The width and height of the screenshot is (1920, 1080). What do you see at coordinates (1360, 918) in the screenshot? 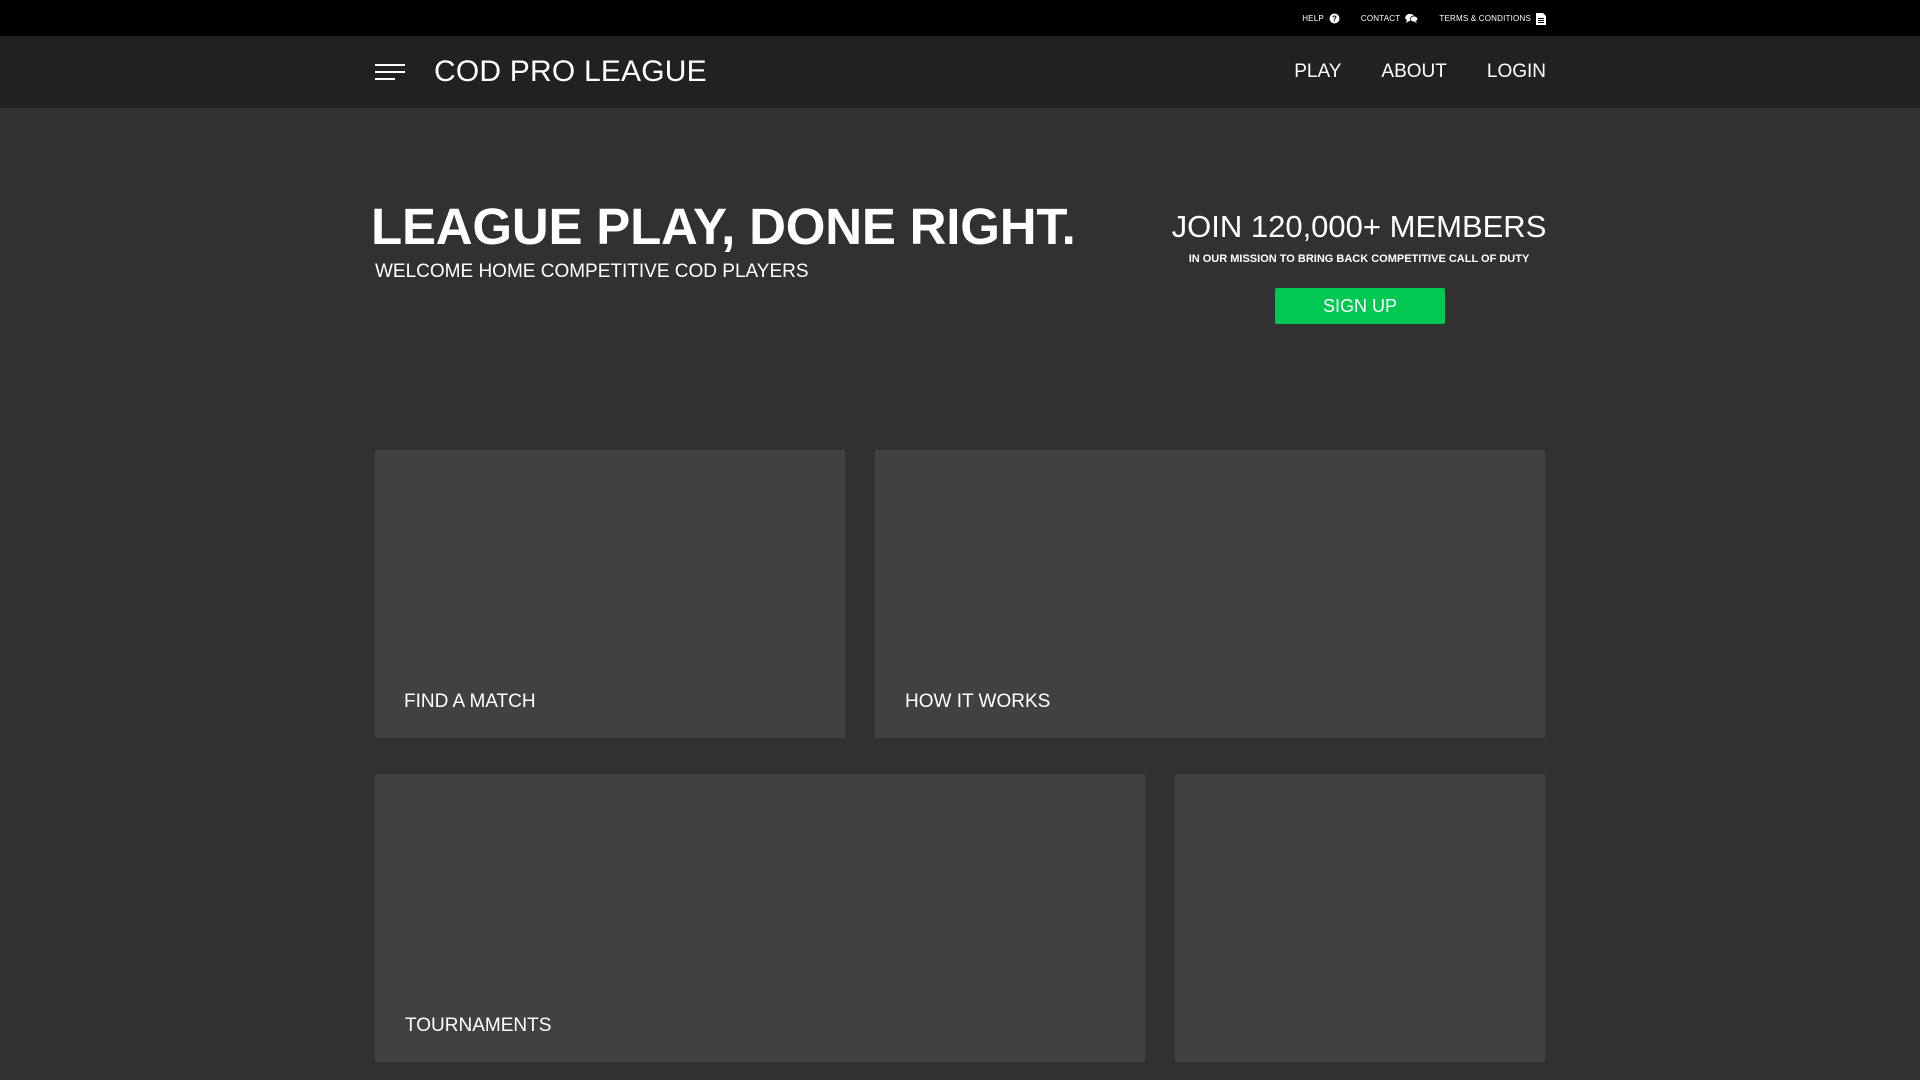
I see `card-blank` at bounding box center [1360, 918].